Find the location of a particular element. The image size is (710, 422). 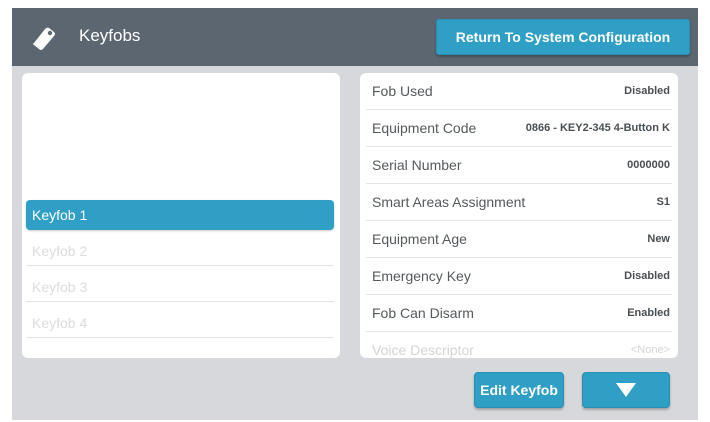

detail-label: Serial Number is located at coordinates (417, 165).